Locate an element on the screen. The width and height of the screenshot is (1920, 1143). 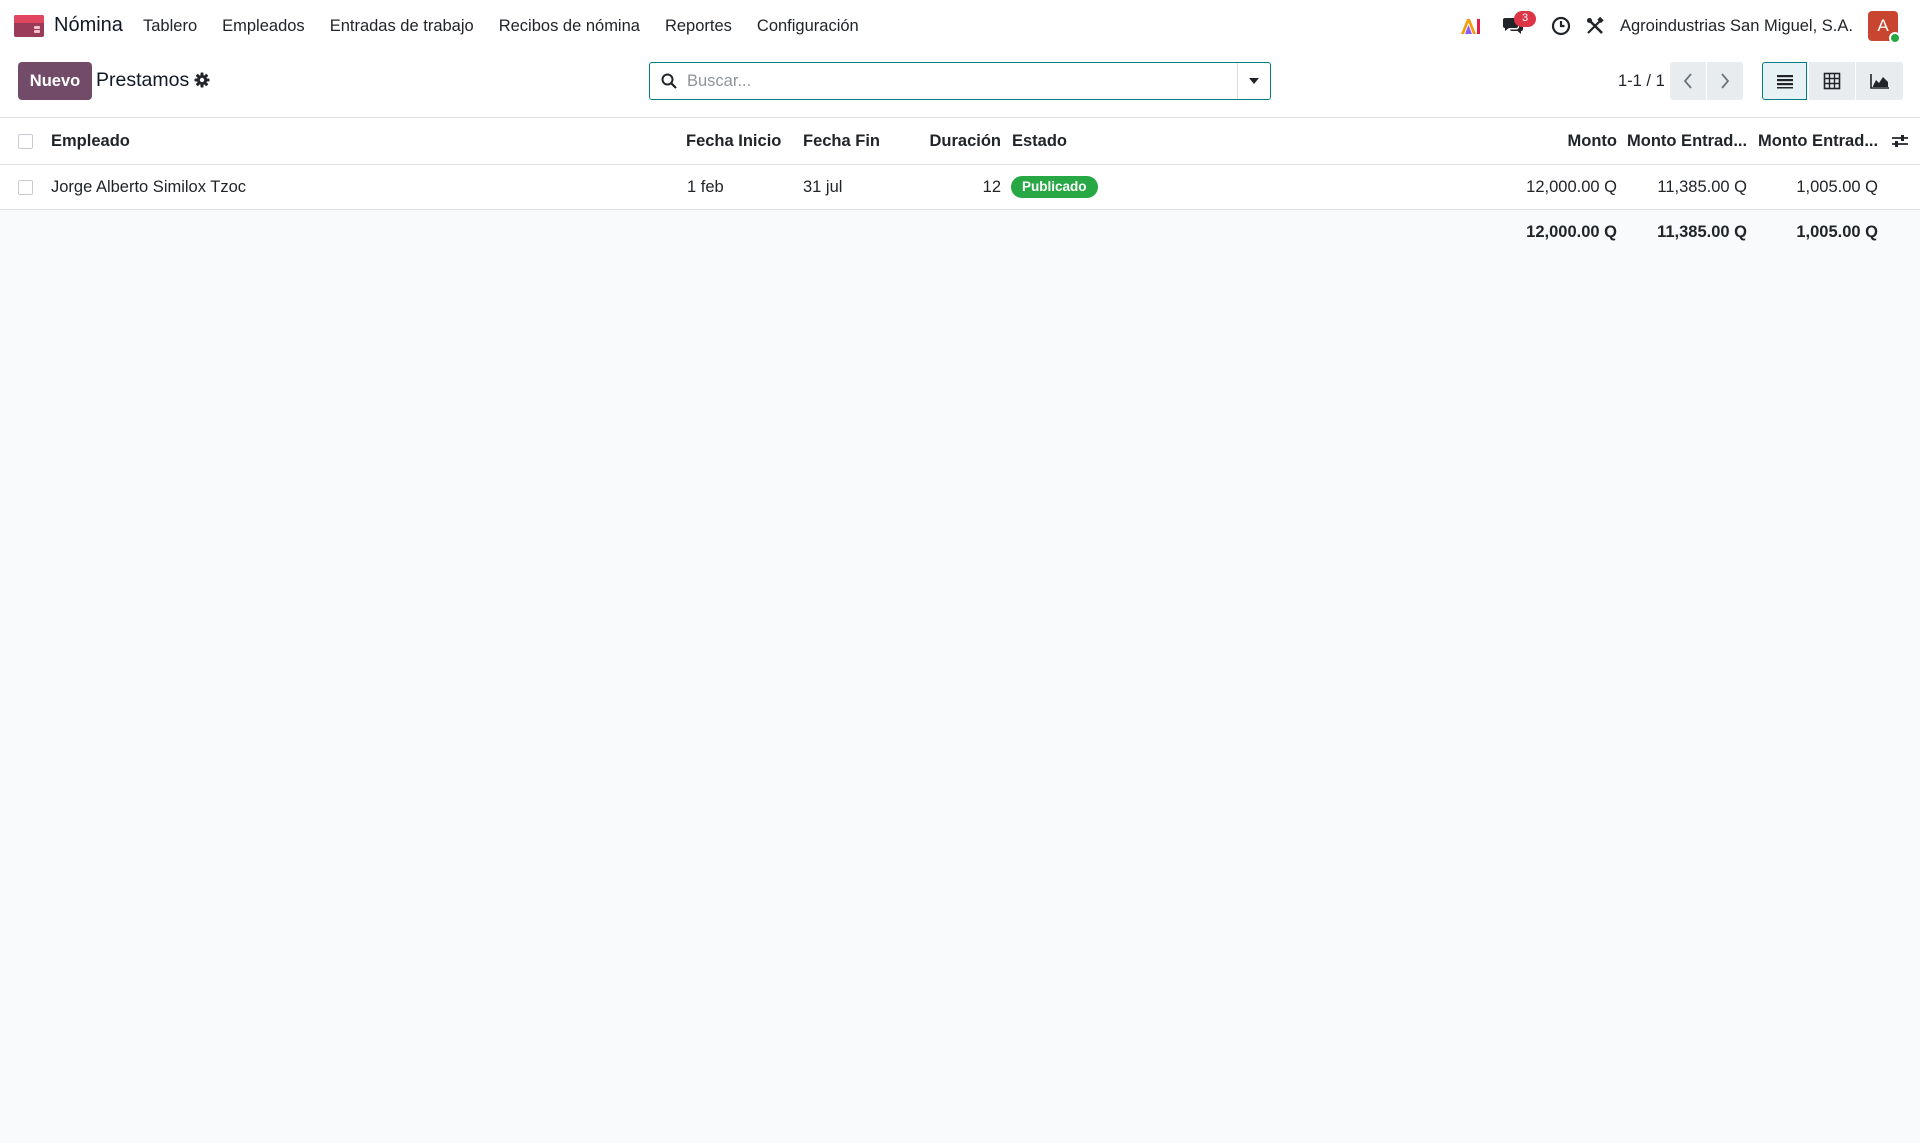
search-options-toggle is located at coordinates (1253, 81).